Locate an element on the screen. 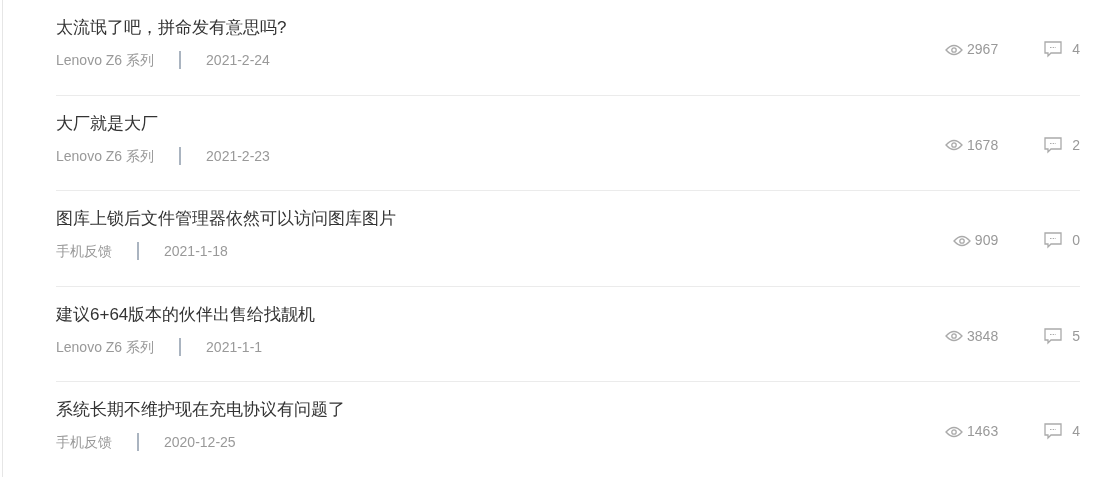  post-date: 2021-1-18 is located at coordinates (196, 251).